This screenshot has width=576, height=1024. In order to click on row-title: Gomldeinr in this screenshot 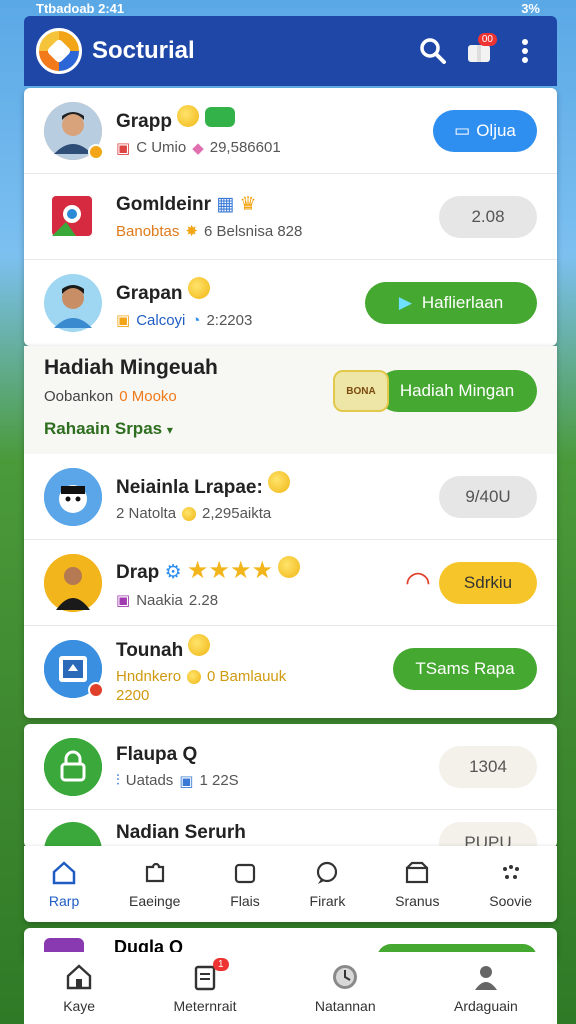, I will do `click(164, 204)`.